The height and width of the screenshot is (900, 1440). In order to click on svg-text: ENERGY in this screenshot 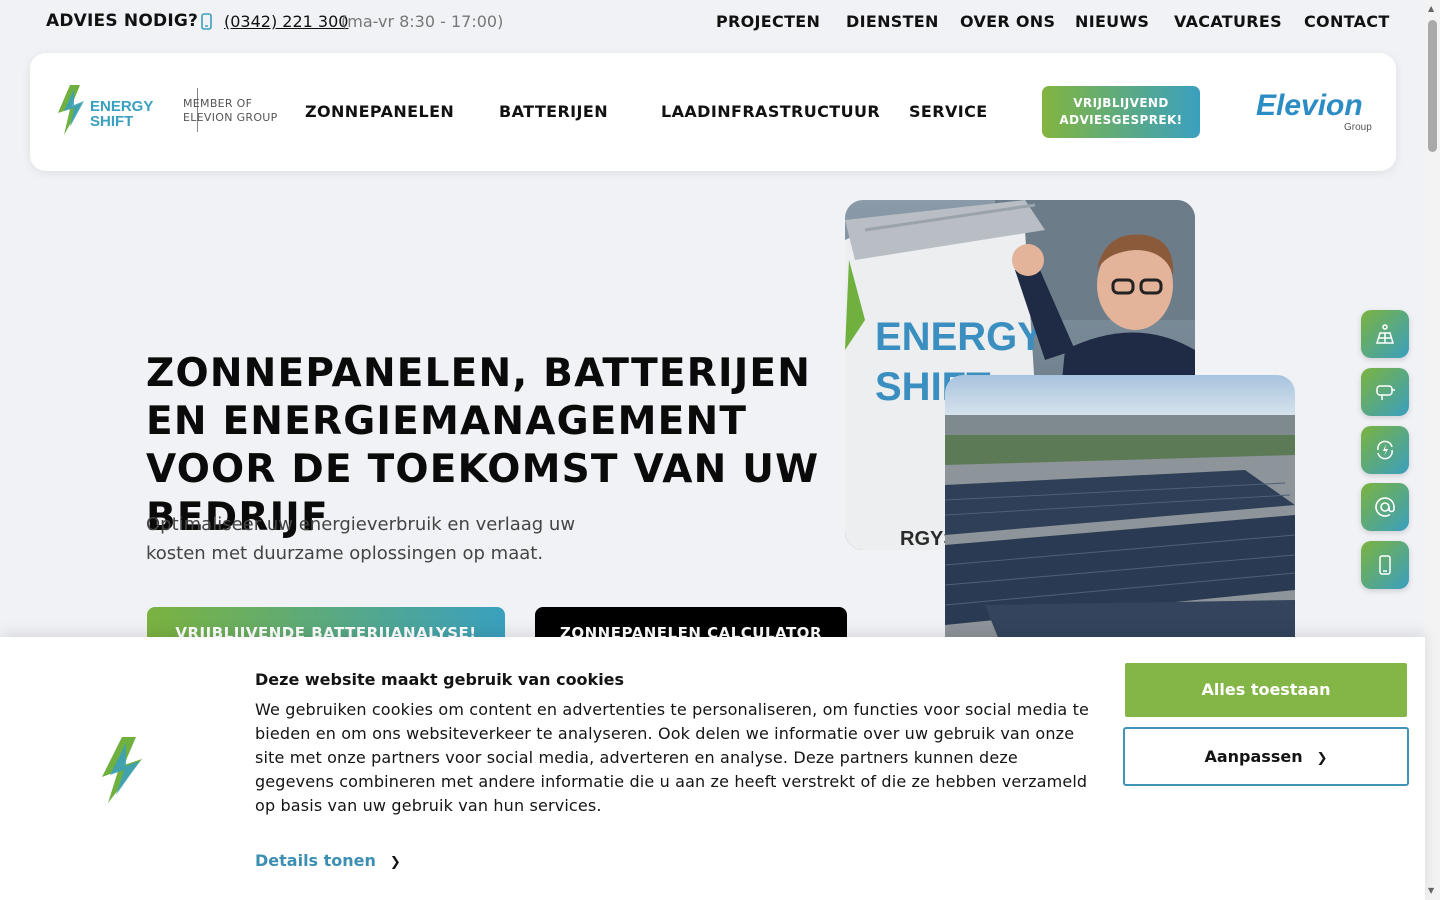, I will do `click(959, 337)`.